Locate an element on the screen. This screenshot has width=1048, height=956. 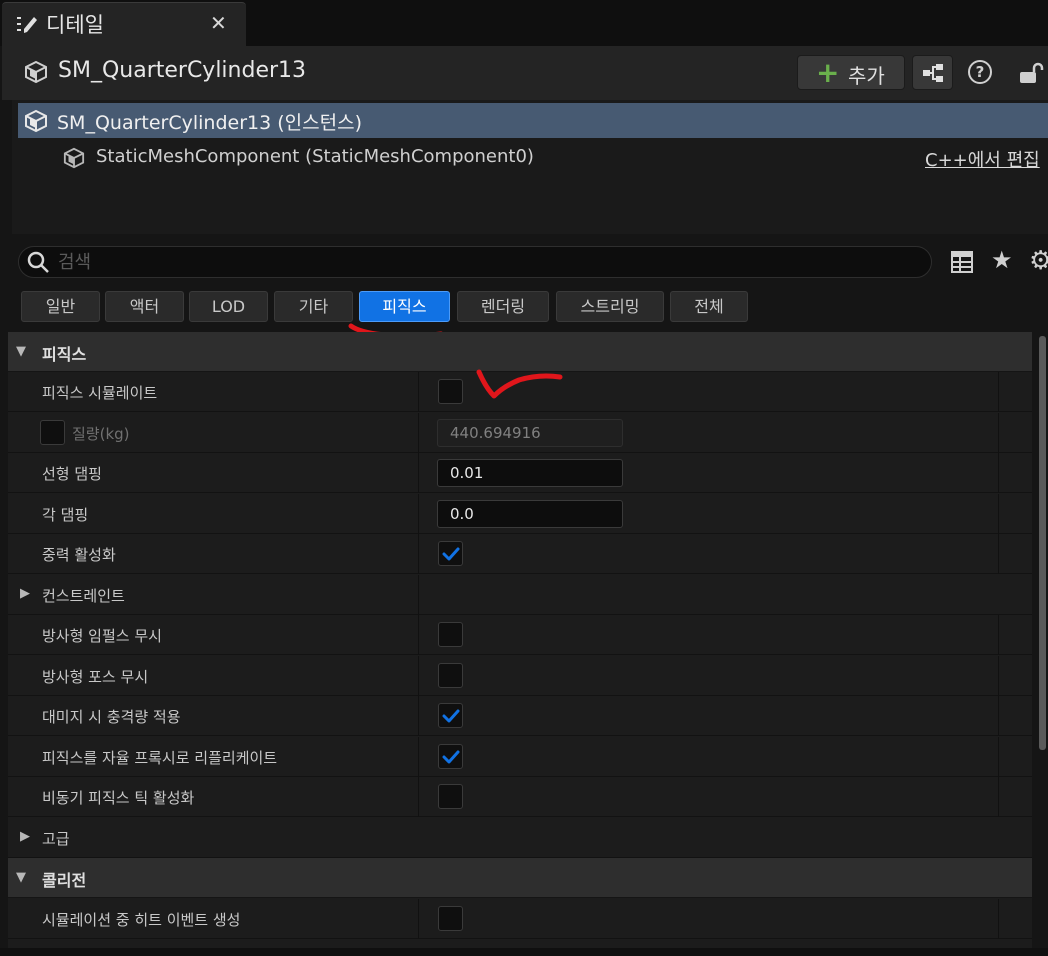
tab-rendering: 렌더링 is located at coordinates (503, 306).